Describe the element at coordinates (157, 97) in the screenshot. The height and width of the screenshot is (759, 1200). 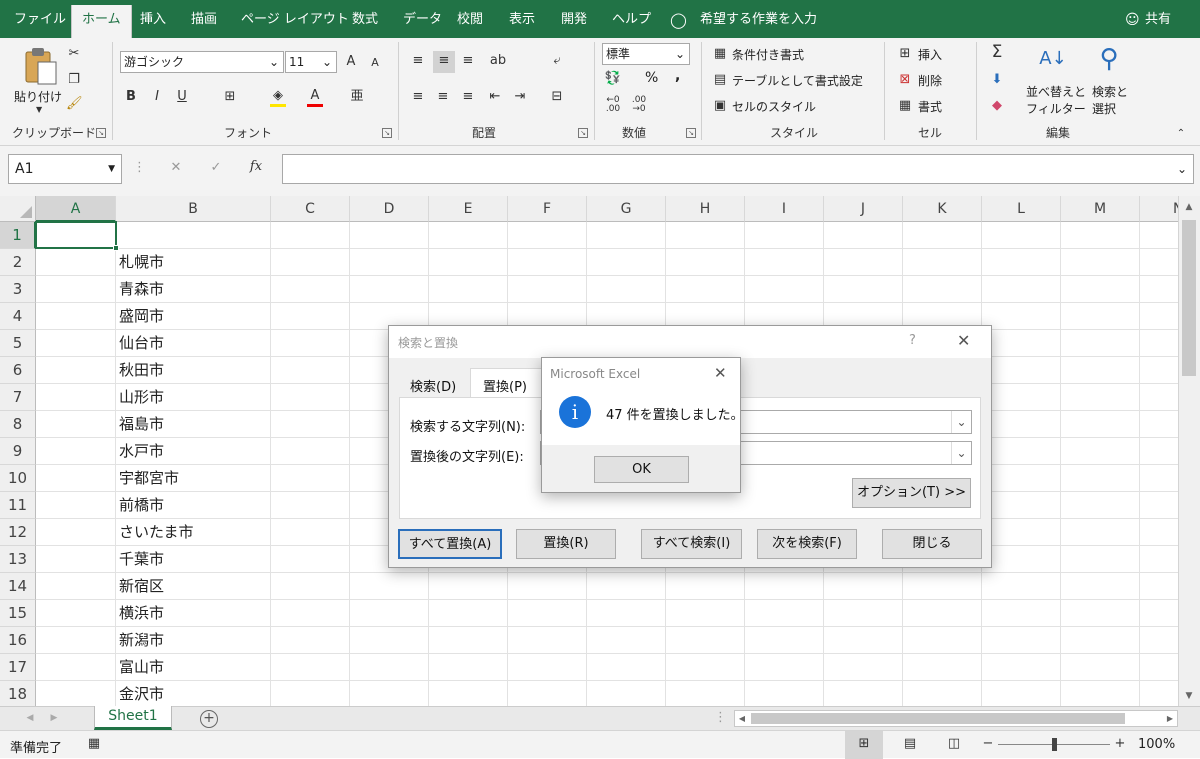
I see `italic-icon: I` at that location.